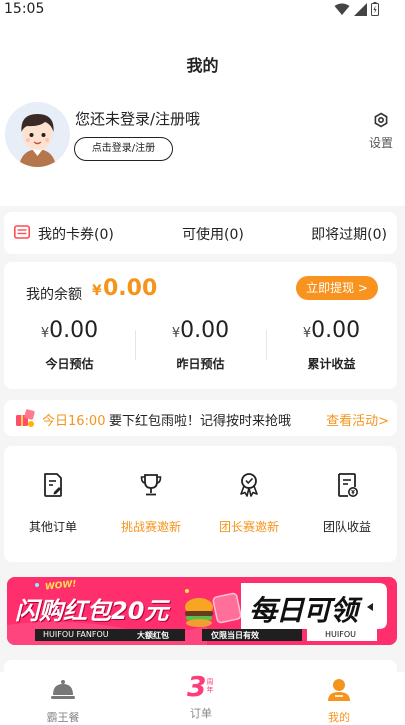 The height and width of the screenshot is (725, 405). What do you see at coordinates (76, 234) in the screenshot?
I see `my-coupons-link: 我的卡券(0)` at bounding box center [76, 234].